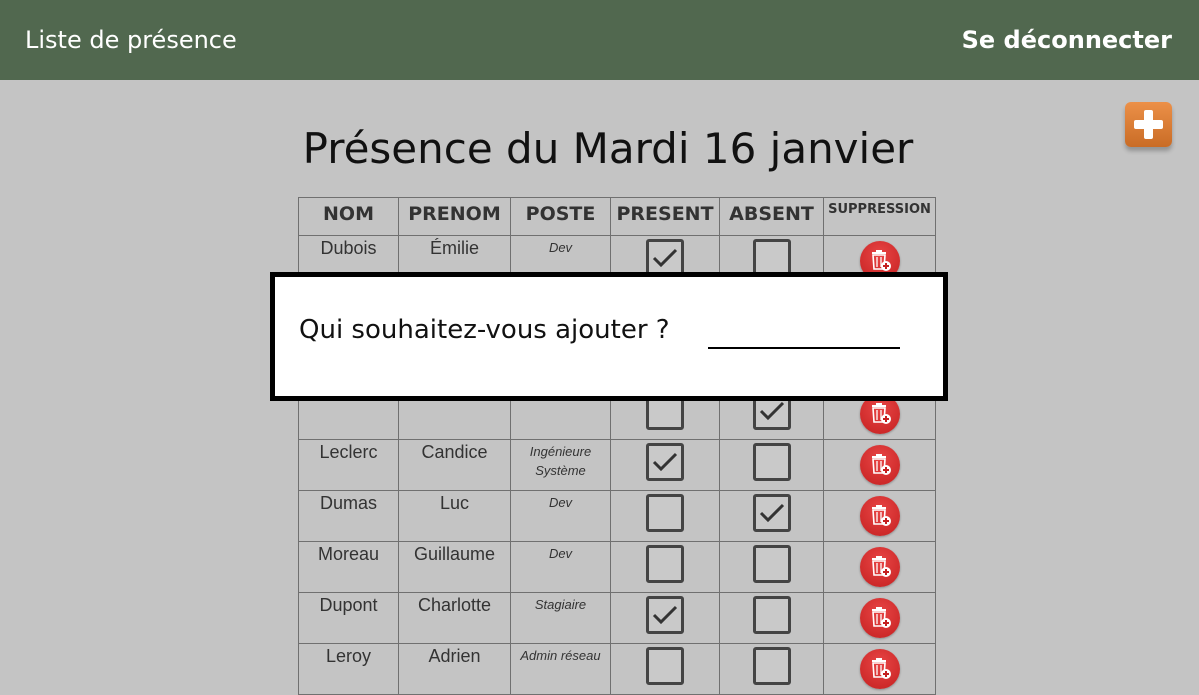 This screenshot has width=1199, height=695. I want to click on table-row: Leroy Adrien Admin réseau, so click(617, 669).